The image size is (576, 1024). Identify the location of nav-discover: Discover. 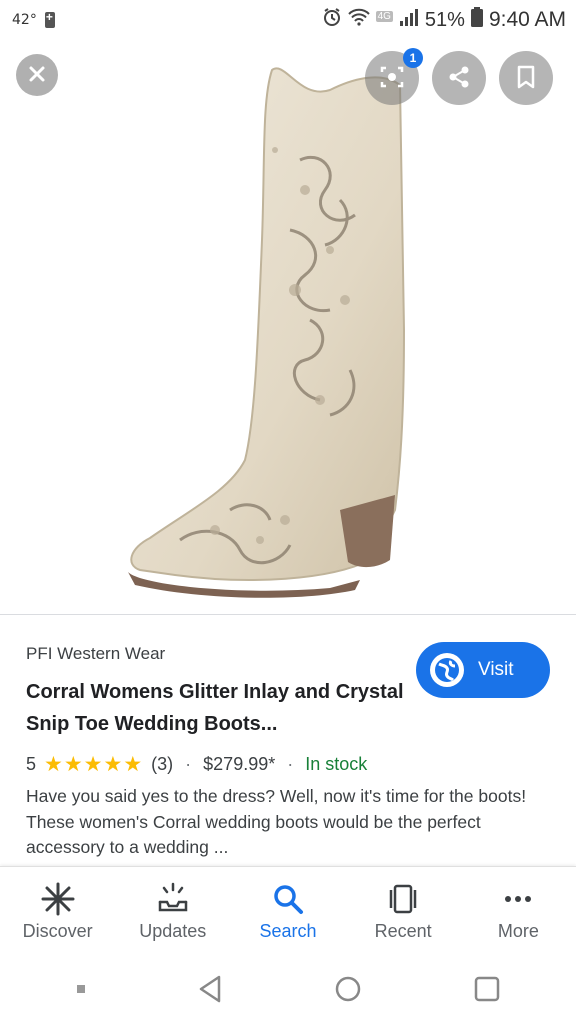
(58, 912).